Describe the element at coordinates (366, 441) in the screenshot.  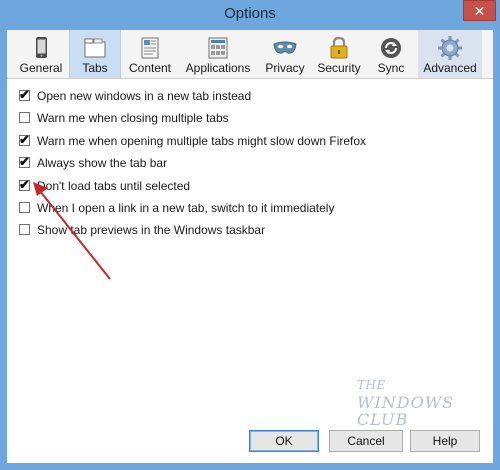
I see `cancel-button: Cancel` at that location.